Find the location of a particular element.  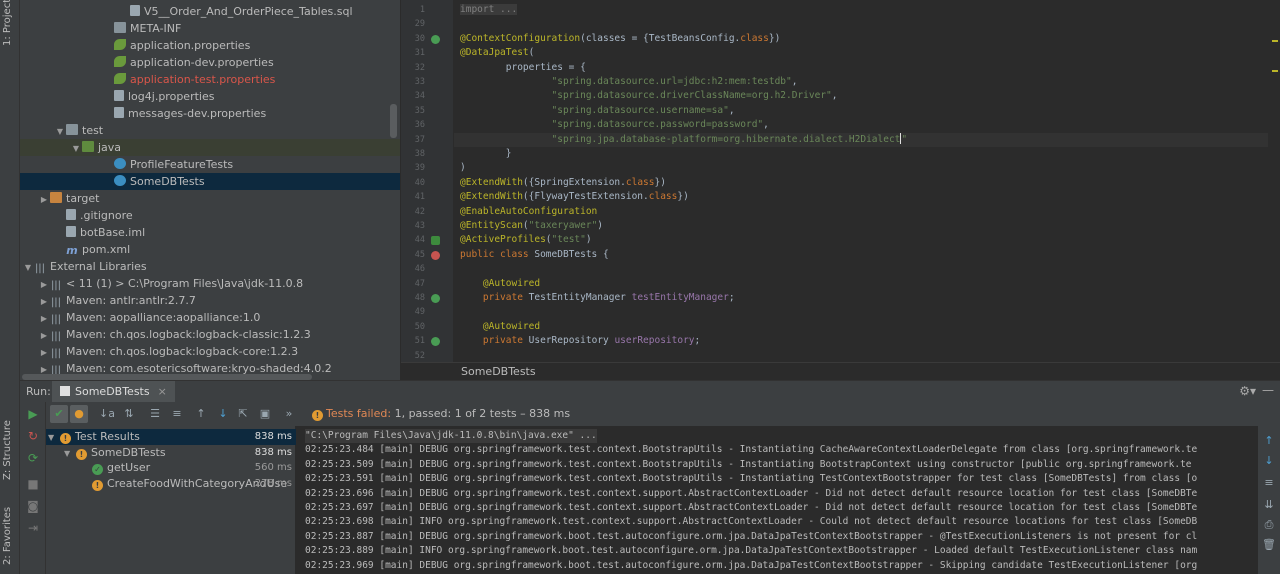

code-line: @EnableAutoConfiguration is located at coordinates (528, 212).